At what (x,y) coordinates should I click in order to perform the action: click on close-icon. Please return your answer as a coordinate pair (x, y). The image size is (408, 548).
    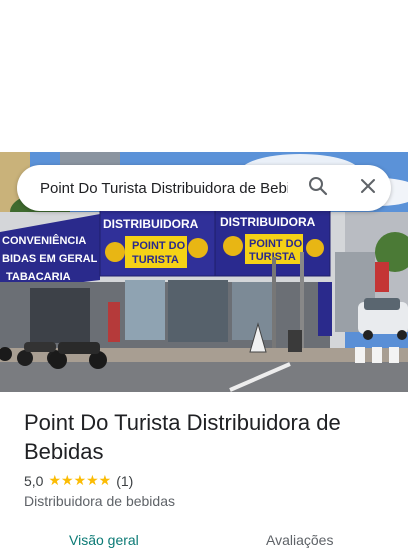
    Looking at the image, I should click on (368, 188).